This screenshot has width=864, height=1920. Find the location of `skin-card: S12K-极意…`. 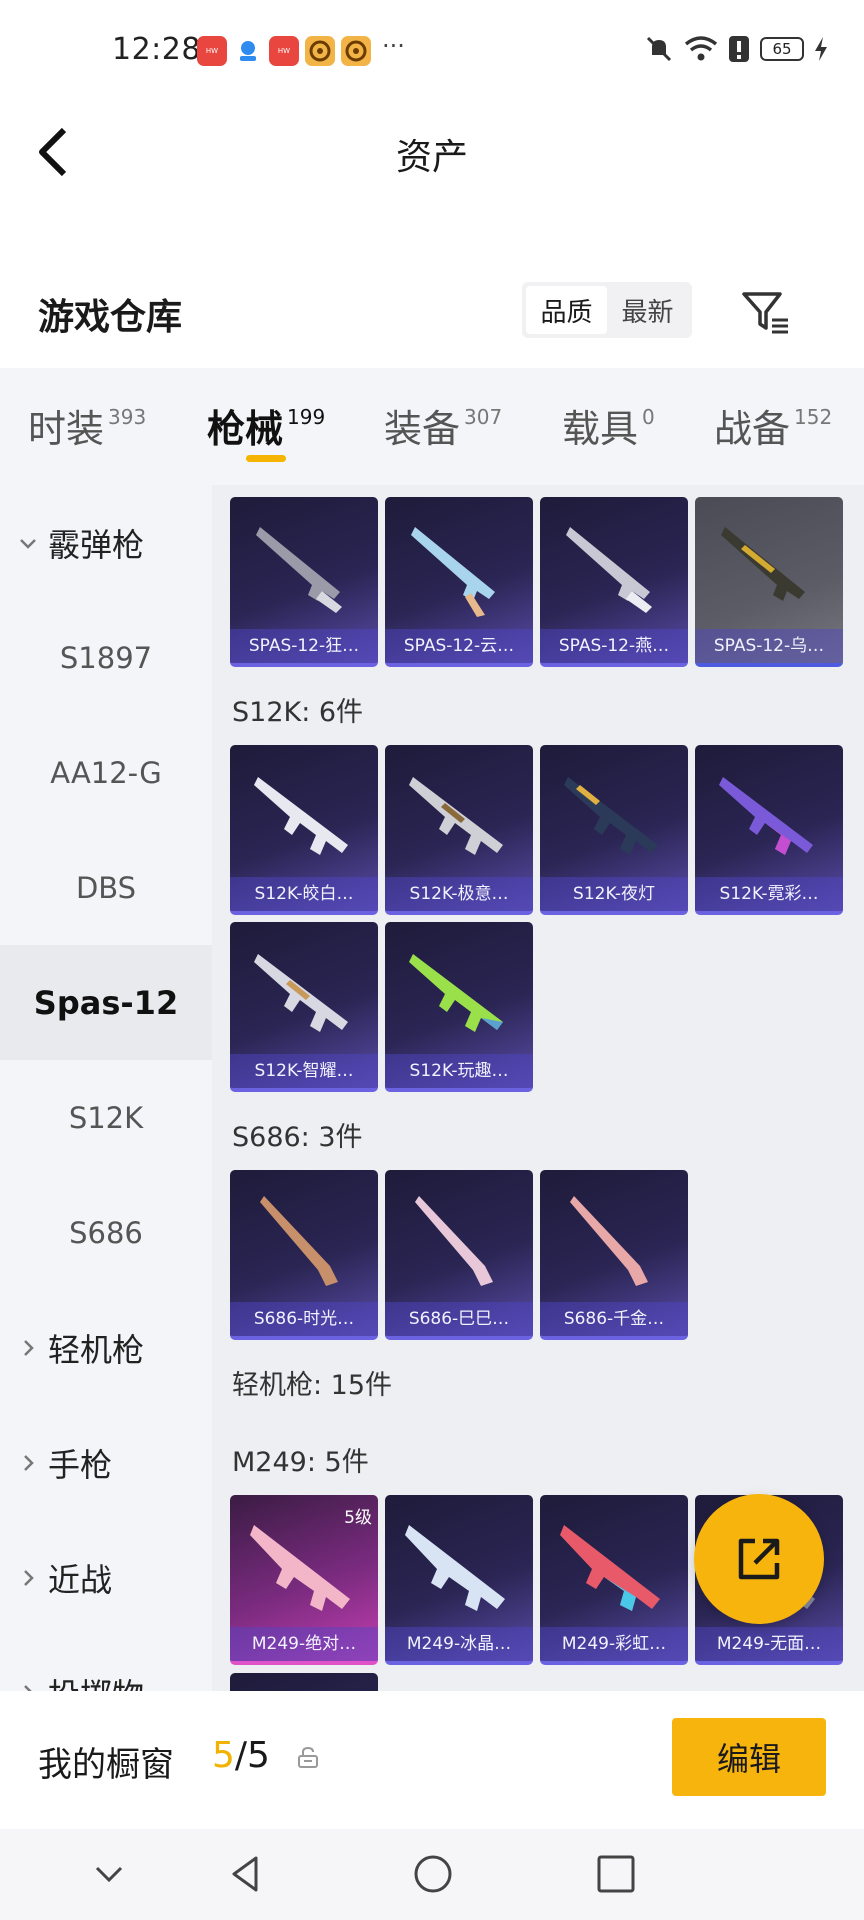

skin-card: S12K-极意… is located at coordinates (459, 830).